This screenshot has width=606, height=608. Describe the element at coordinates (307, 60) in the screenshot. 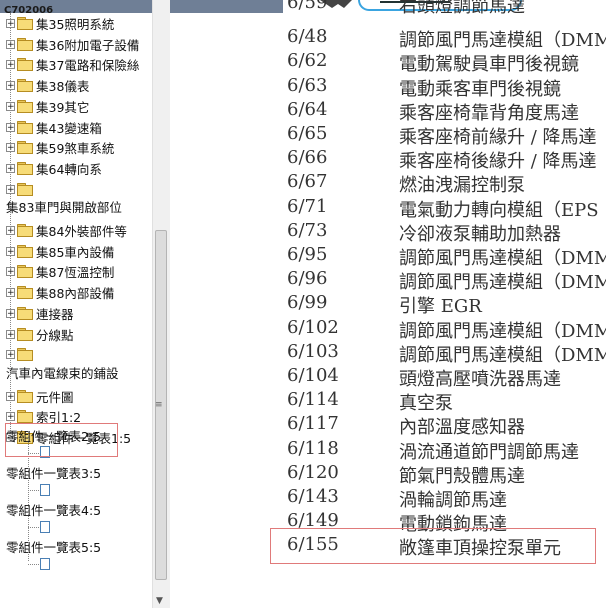

I see `component-code: 6/62` at that location.